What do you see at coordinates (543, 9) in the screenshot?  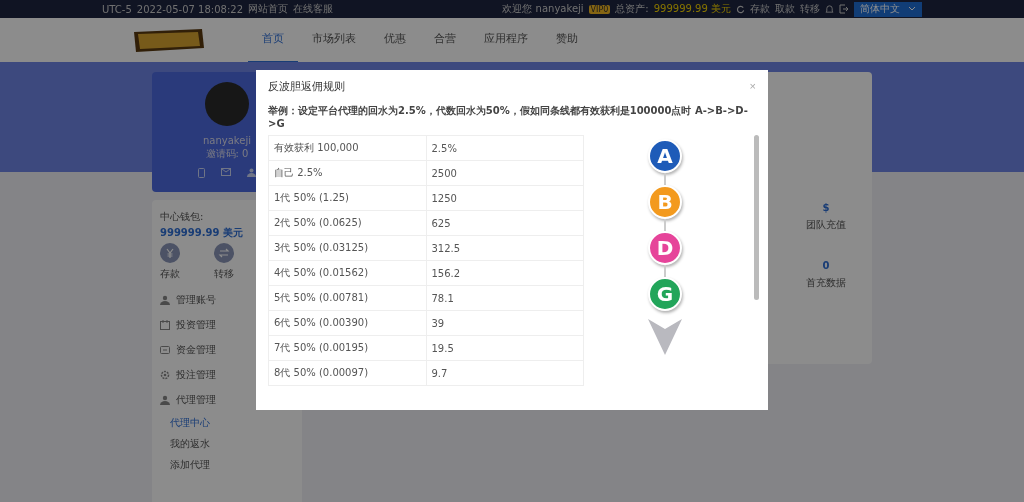 I see `welcome-text: 欢迎您 nanyakeji` at bounding box center [543, 9].